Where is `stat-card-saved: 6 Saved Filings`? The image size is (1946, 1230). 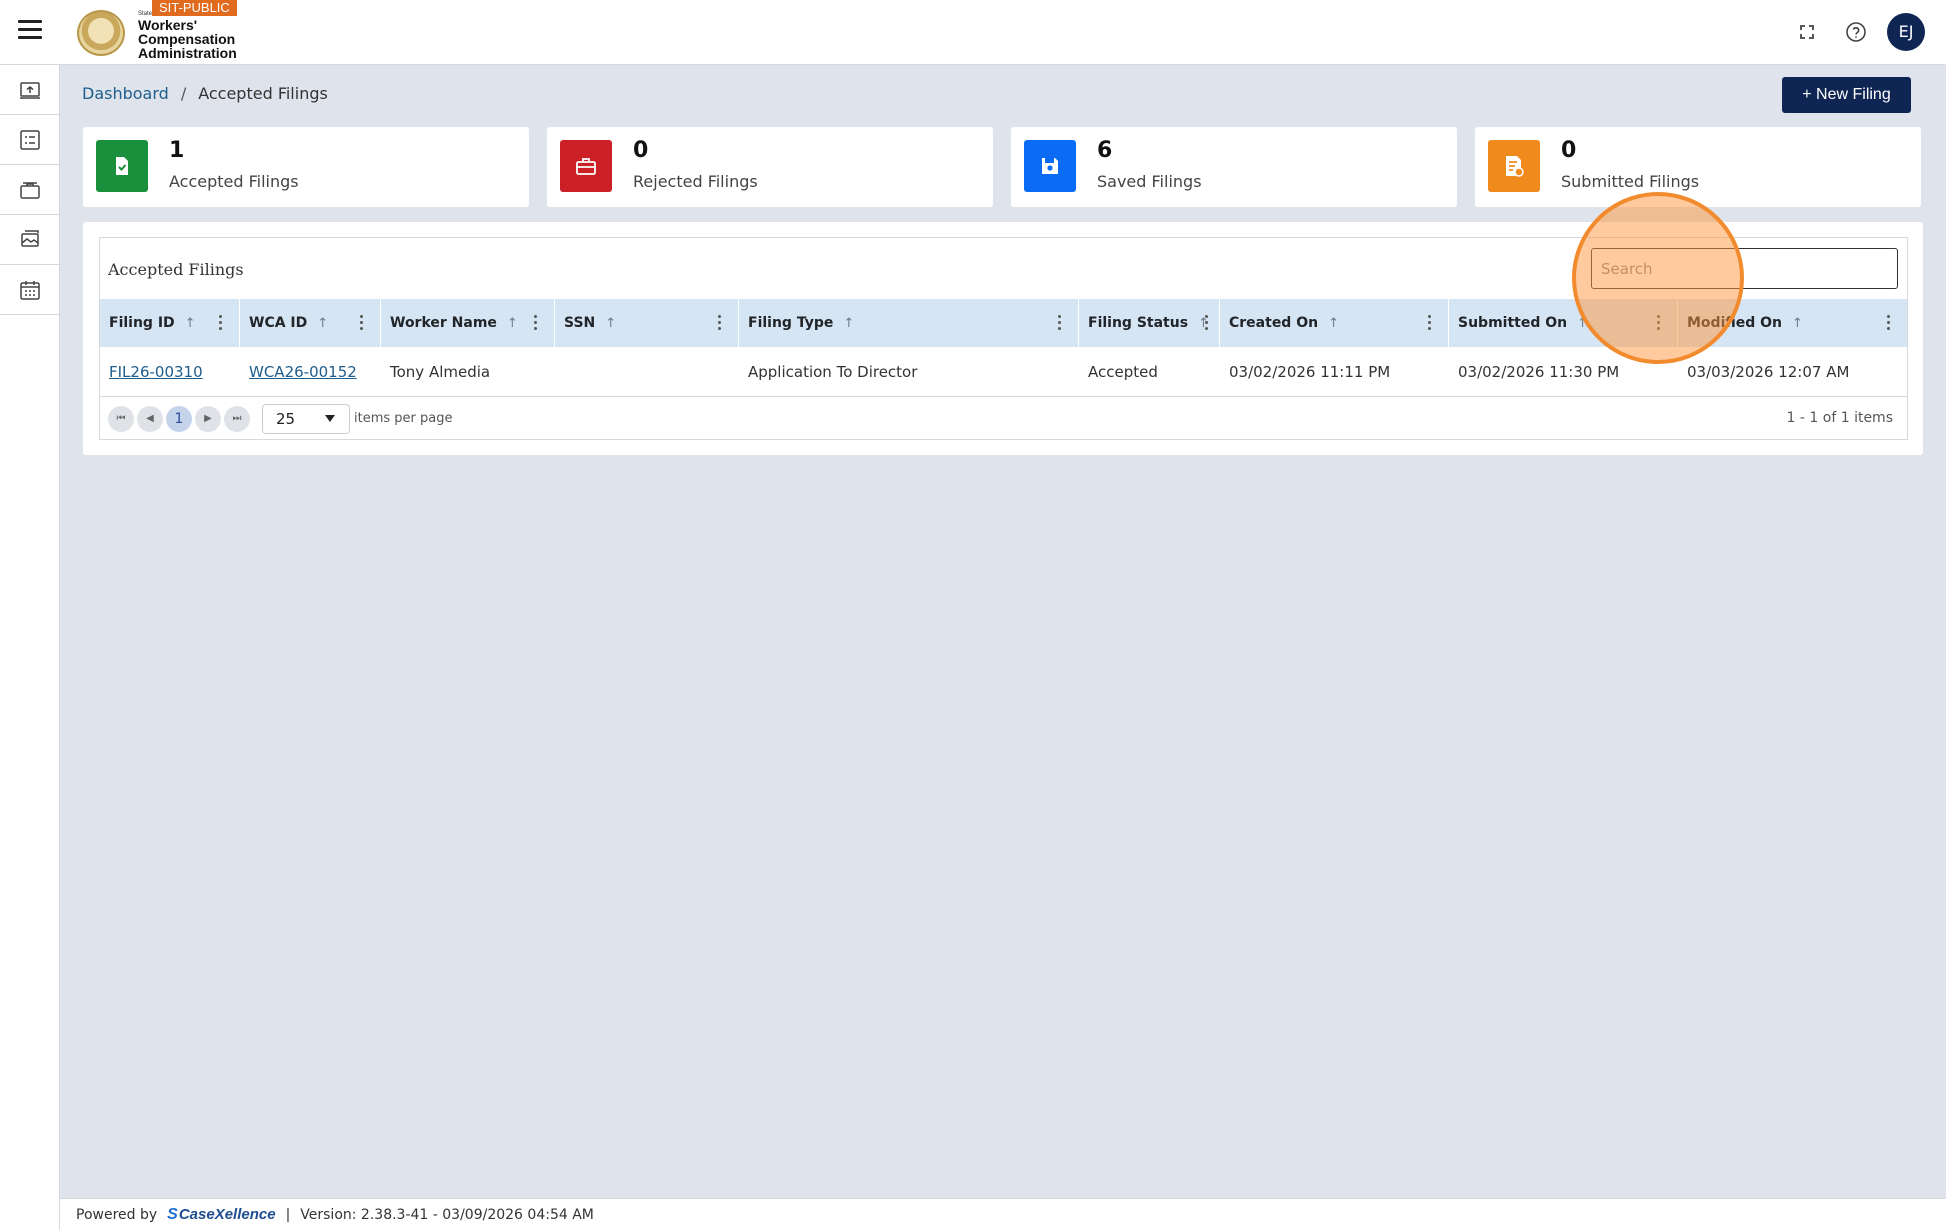 stat-card-saved: 6 Saved Filings is located at coordinates (1234, 167).